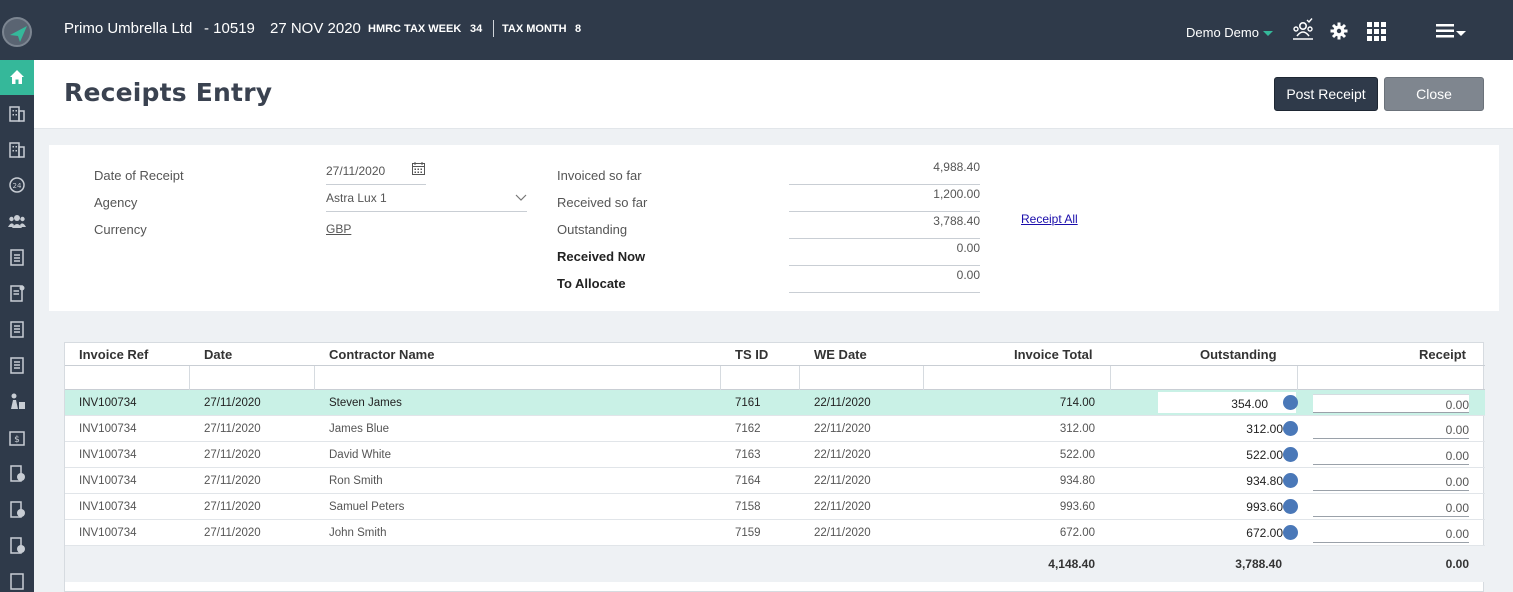 This screenshot has height=592, width=1513. Describe the element at coordinates (218, 354) in the screenshot. I see `column-header: Date` at that location.